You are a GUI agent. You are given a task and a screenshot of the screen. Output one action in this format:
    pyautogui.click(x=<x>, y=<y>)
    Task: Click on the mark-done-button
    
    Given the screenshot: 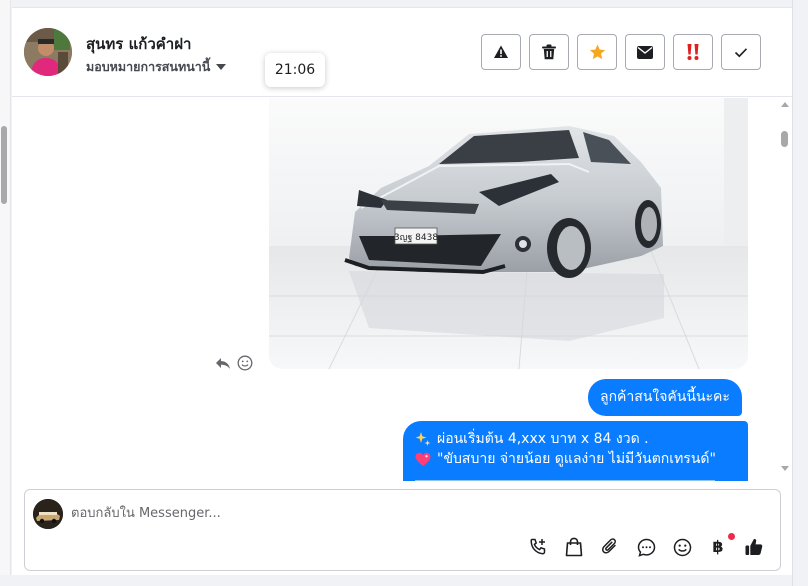 What is the action you would take?
    pyautogui.click(x=741, y=52)
    